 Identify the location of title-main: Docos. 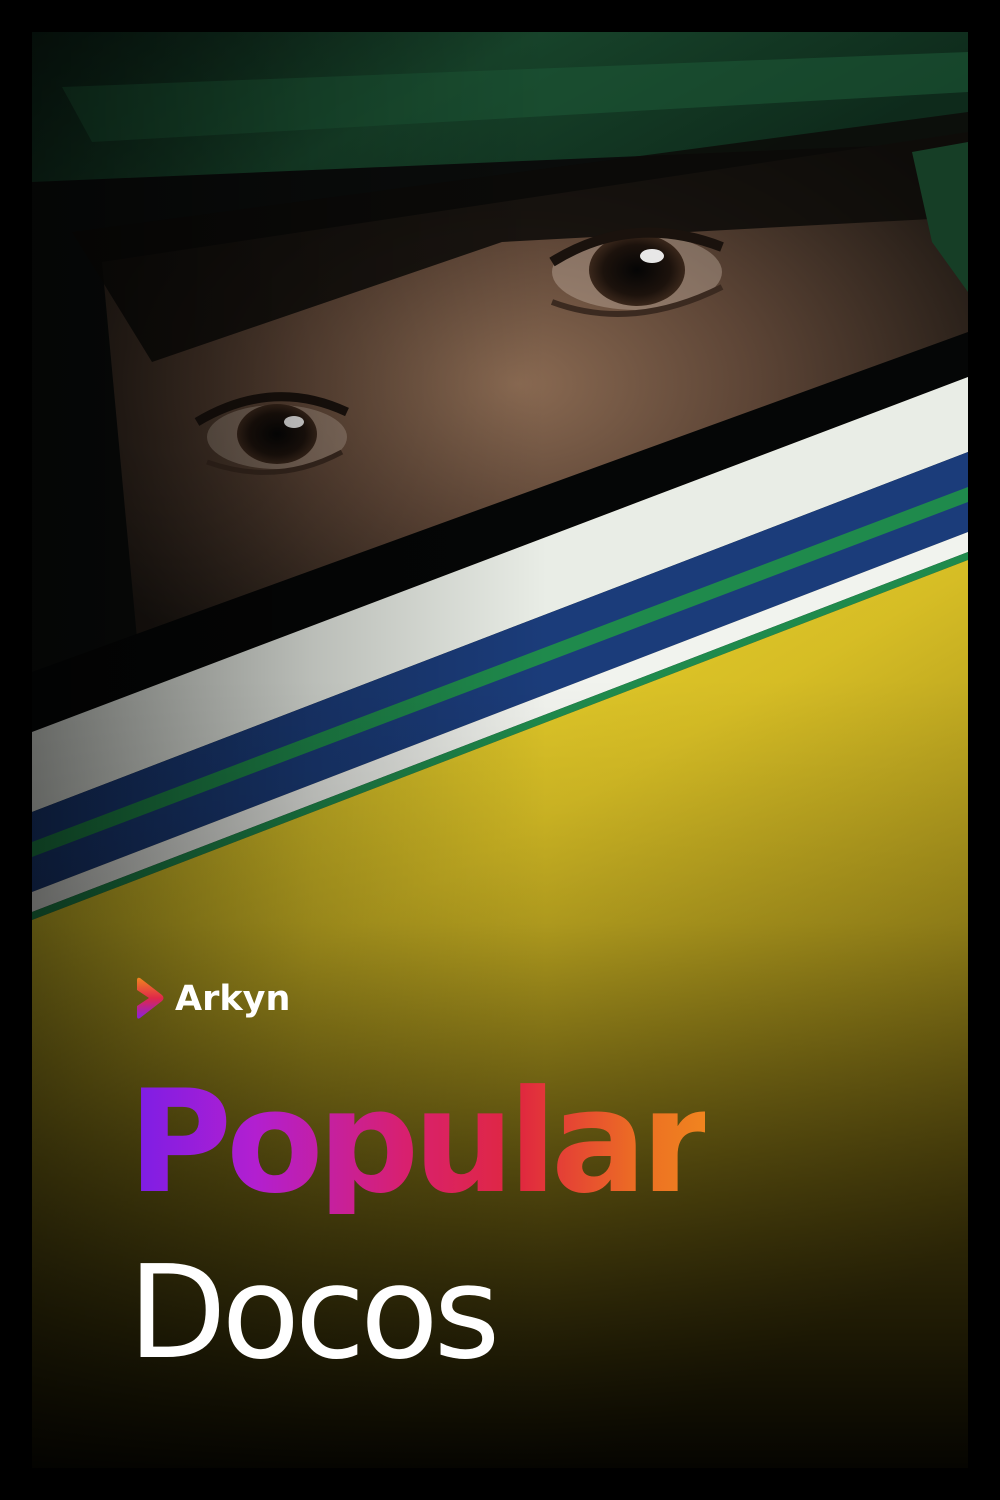
(314, 1313).